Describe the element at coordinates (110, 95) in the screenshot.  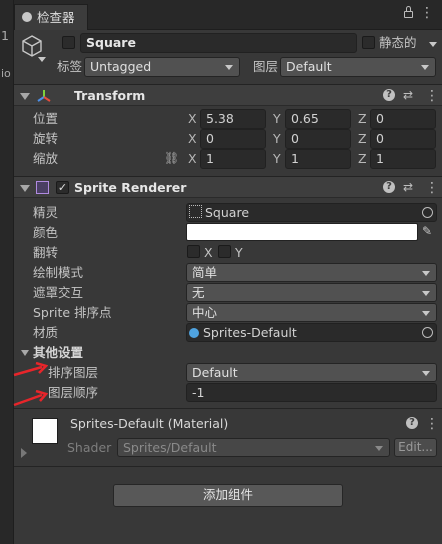
I see `transform-title: Transform` at that location.